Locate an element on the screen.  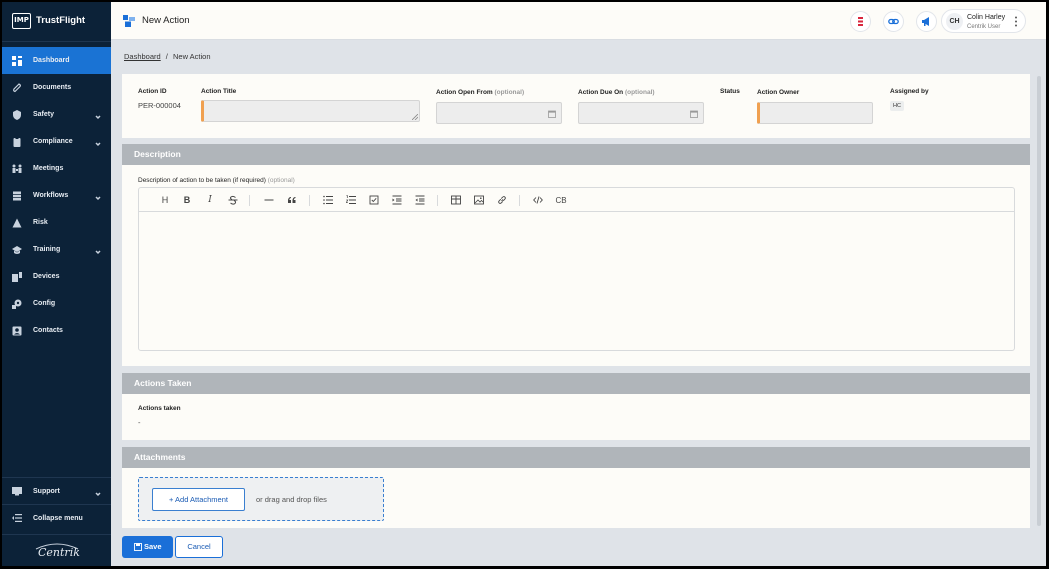
strikethrough-button is located at coordinates (233, 200).